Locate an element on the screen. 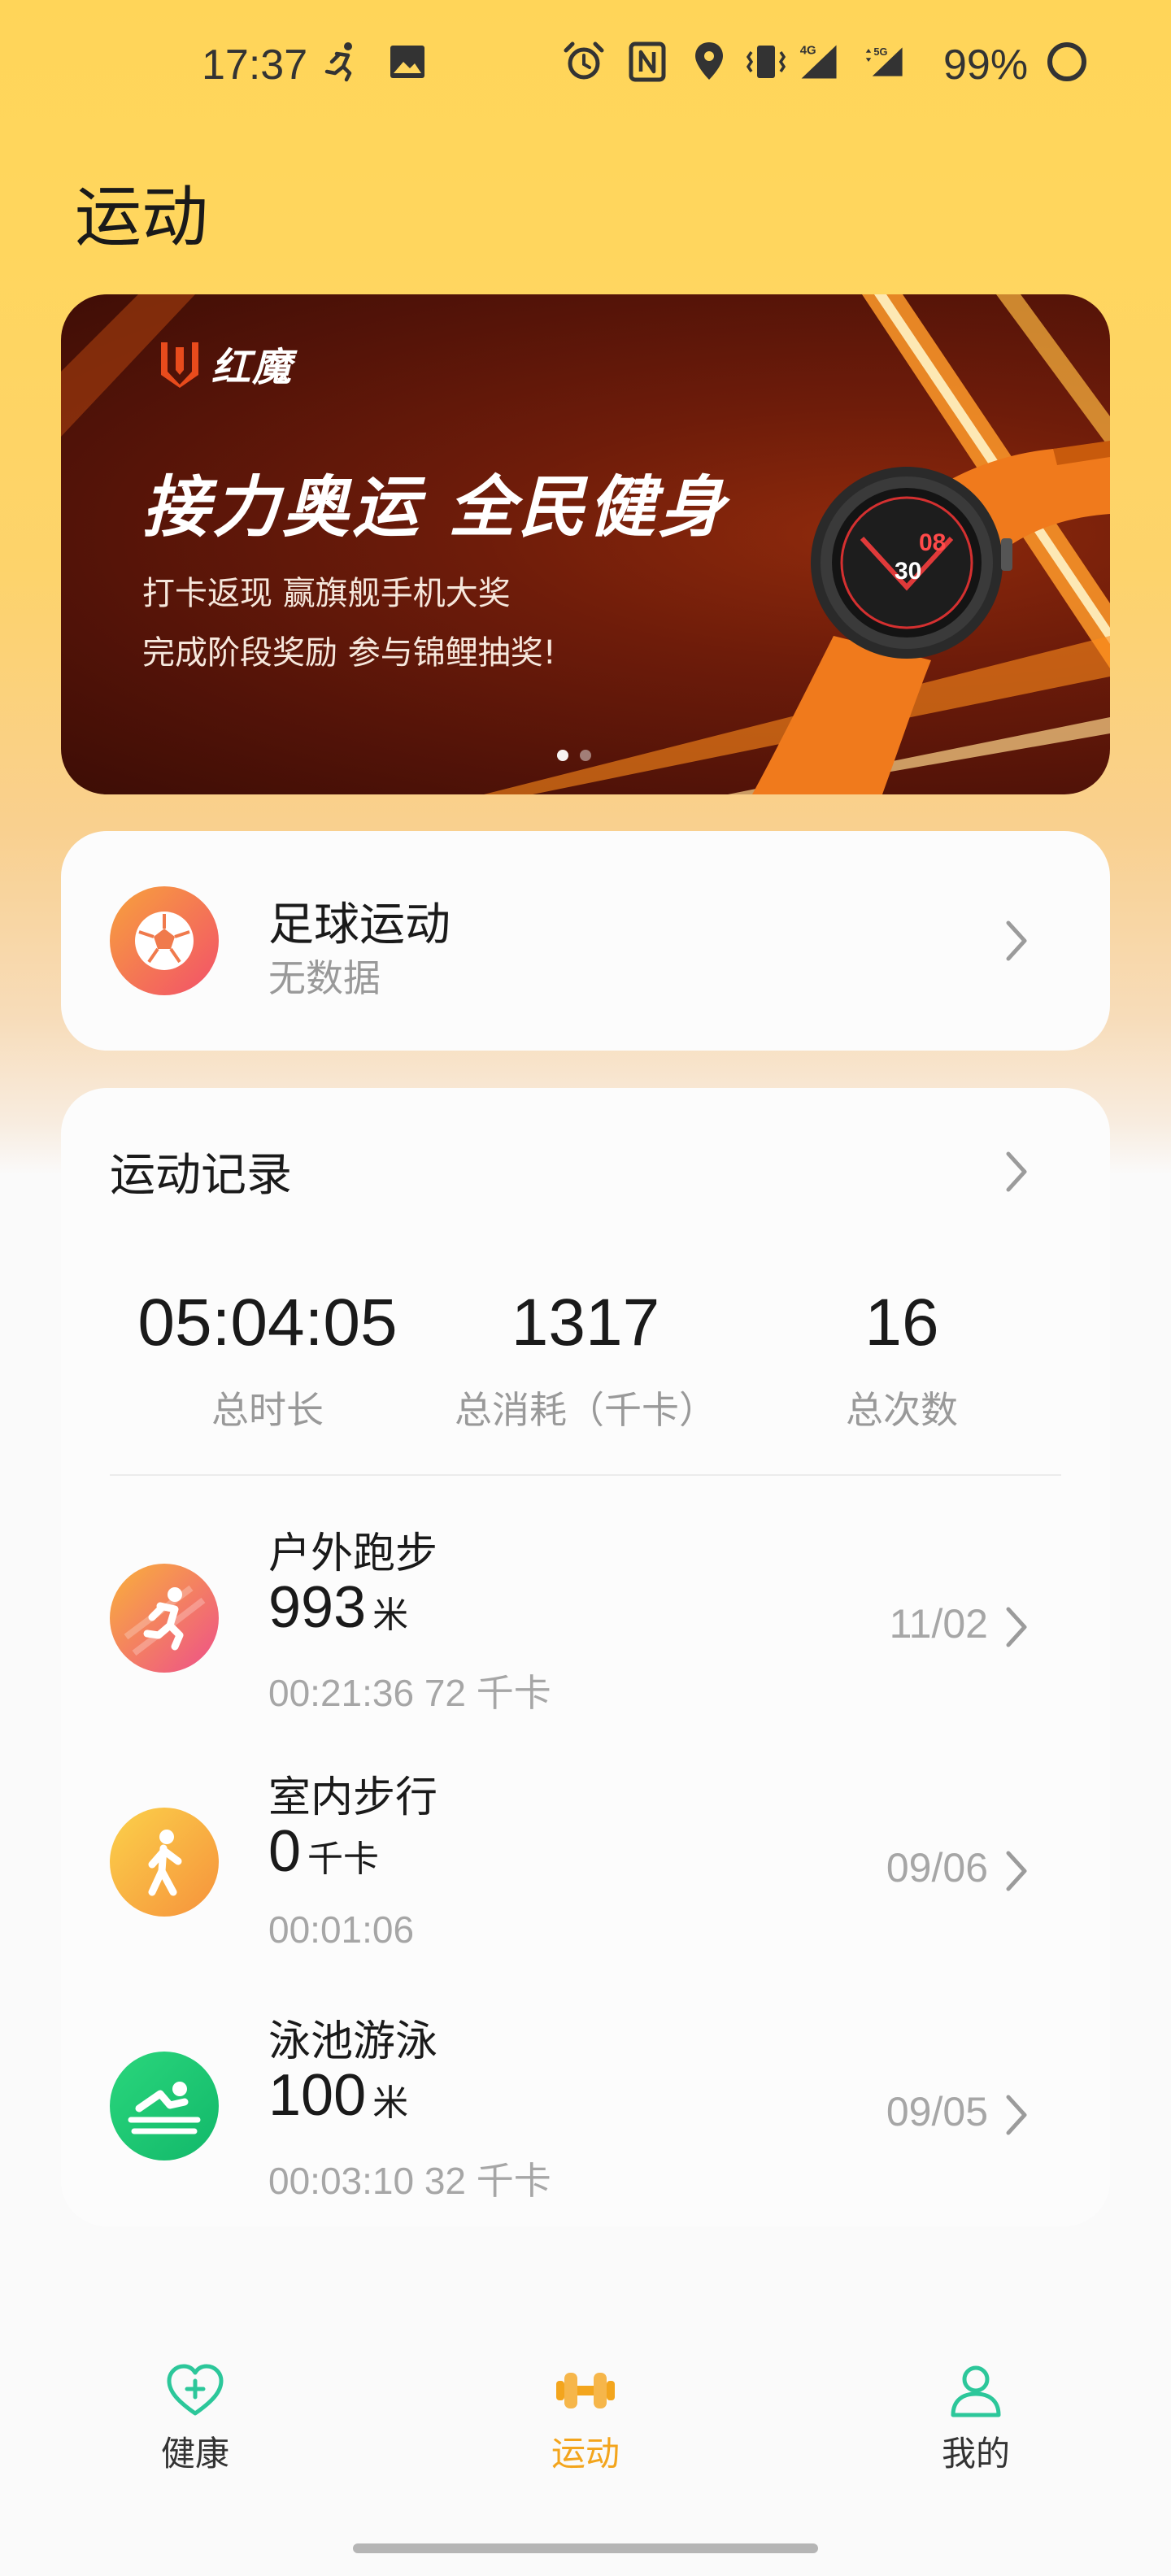  activity-details: 00:21:36 72 千卡 is located at coordinates (409, 1693).